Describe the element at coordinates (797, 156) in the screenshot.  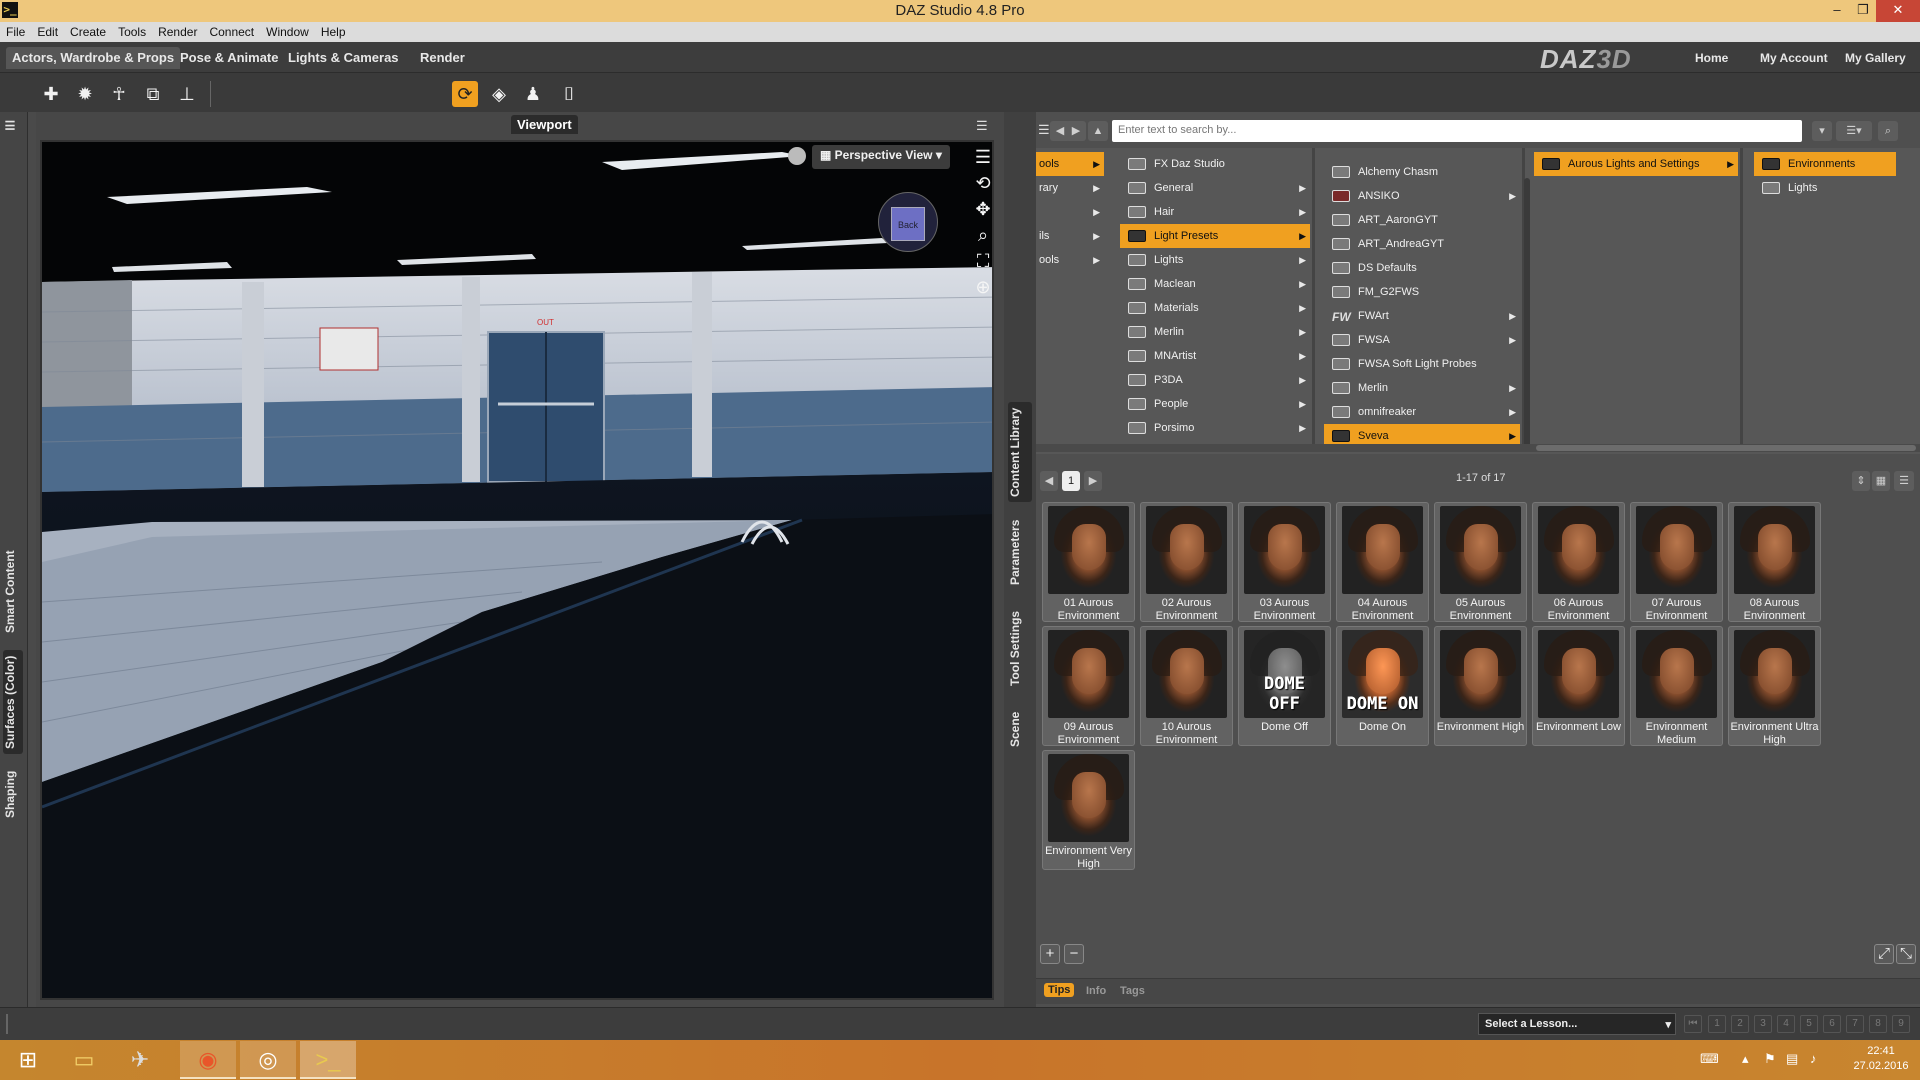
I see `draw-style-icon` at that location.